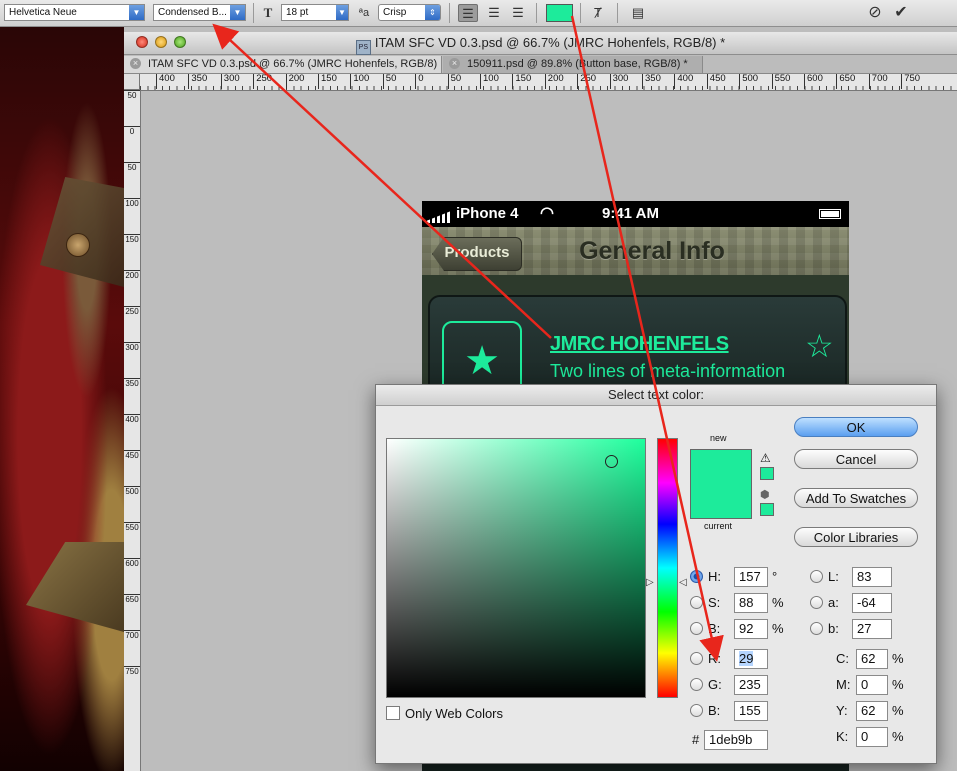 Image resolution: width=957 pixels, height=771 pixels. I want to click on ruler-tick-label: 550, so click(132, 527).